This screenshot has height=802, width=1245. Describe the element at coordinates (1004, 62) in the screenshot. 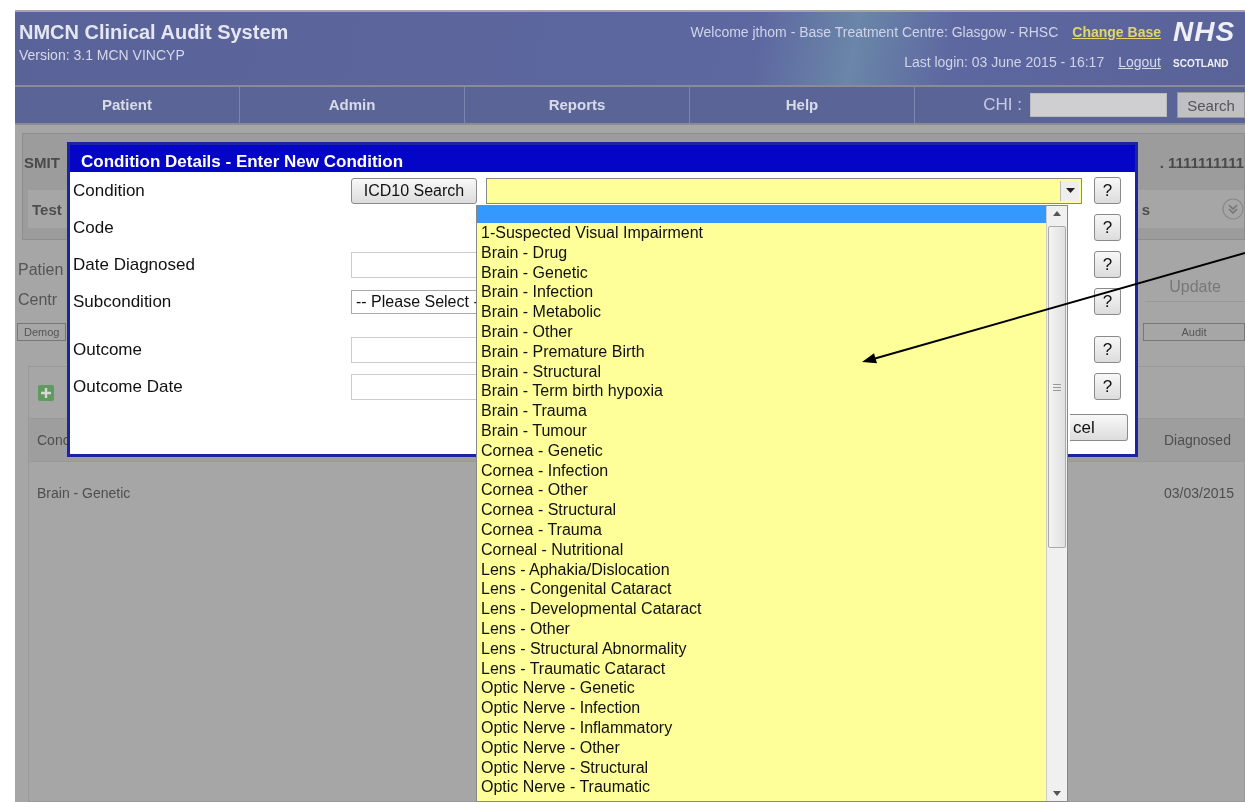

I see `last-login-text: Last login: 03 June 2015 - 16:17` at that location.